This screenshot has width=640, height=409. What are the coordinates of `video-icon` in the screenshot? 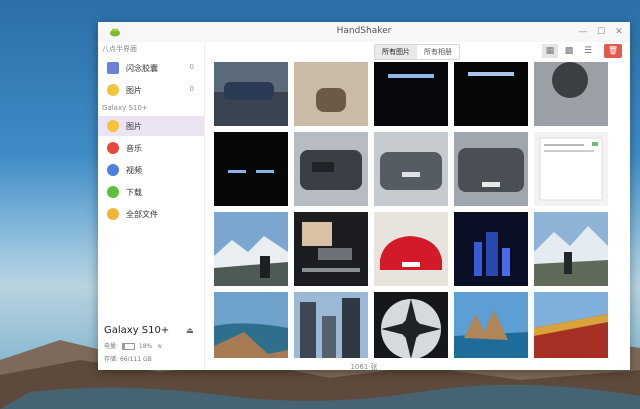 It's located at (113, 170).